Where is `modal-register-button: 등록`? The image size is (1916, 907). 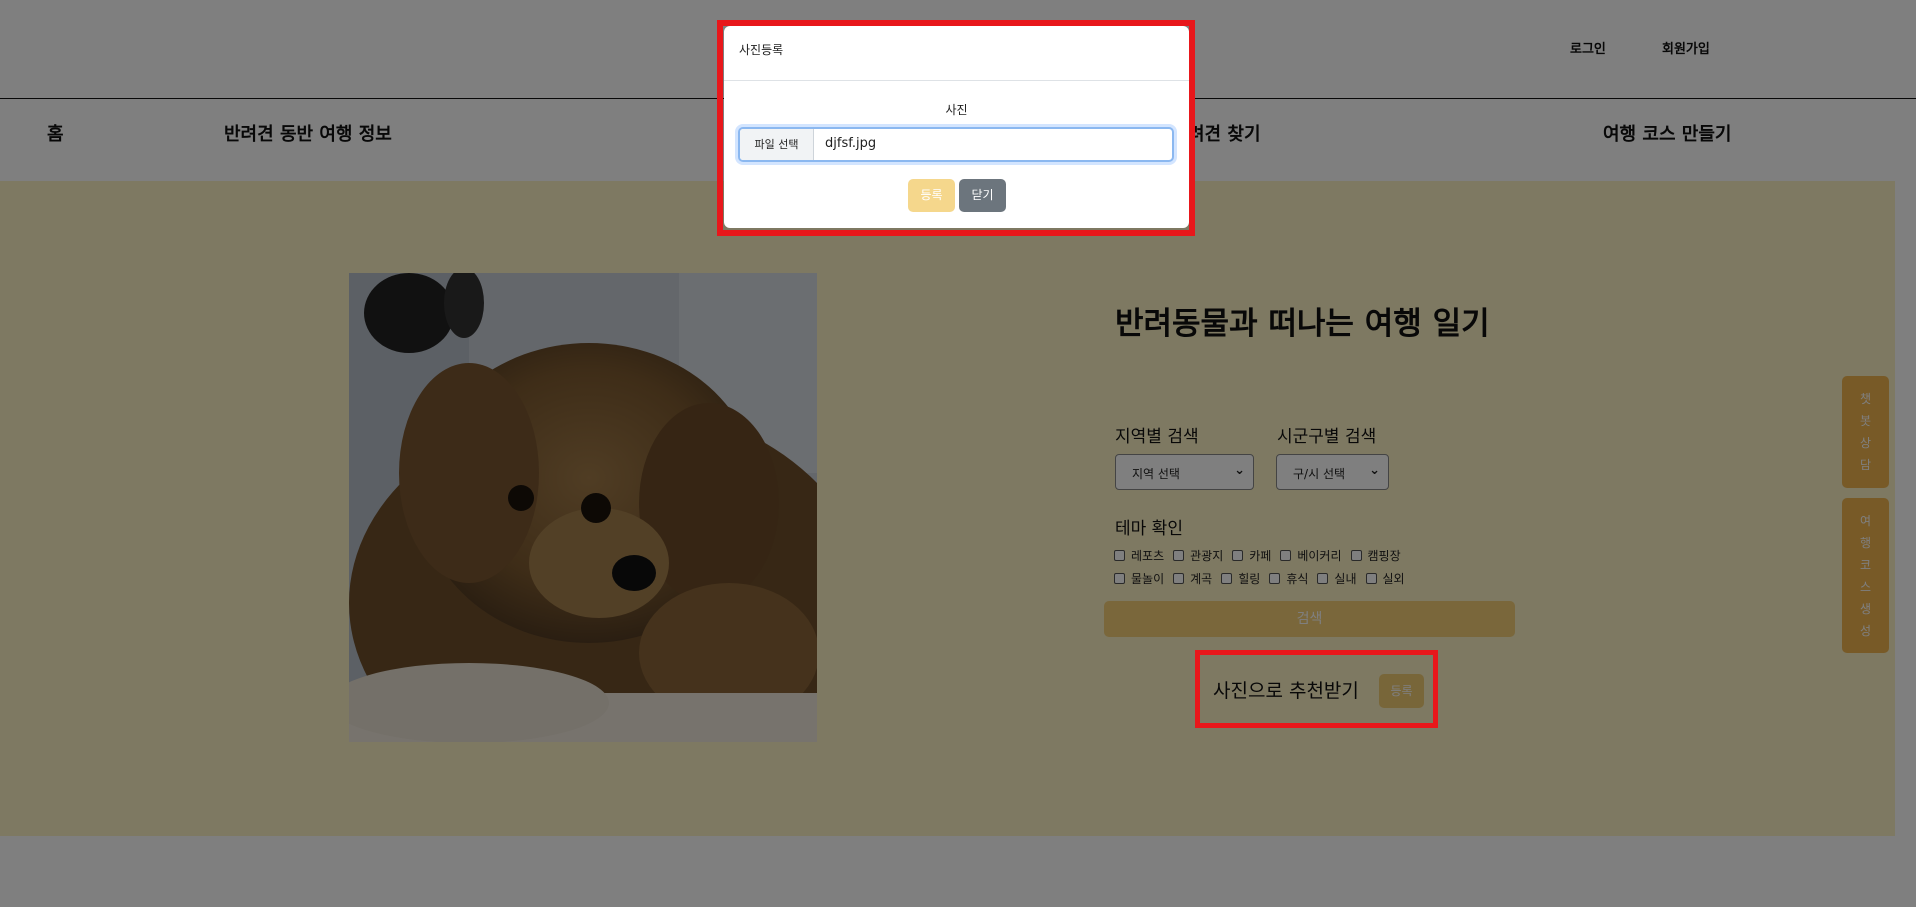
modal-register-button: 등록 is located at coordinates (931, 195).